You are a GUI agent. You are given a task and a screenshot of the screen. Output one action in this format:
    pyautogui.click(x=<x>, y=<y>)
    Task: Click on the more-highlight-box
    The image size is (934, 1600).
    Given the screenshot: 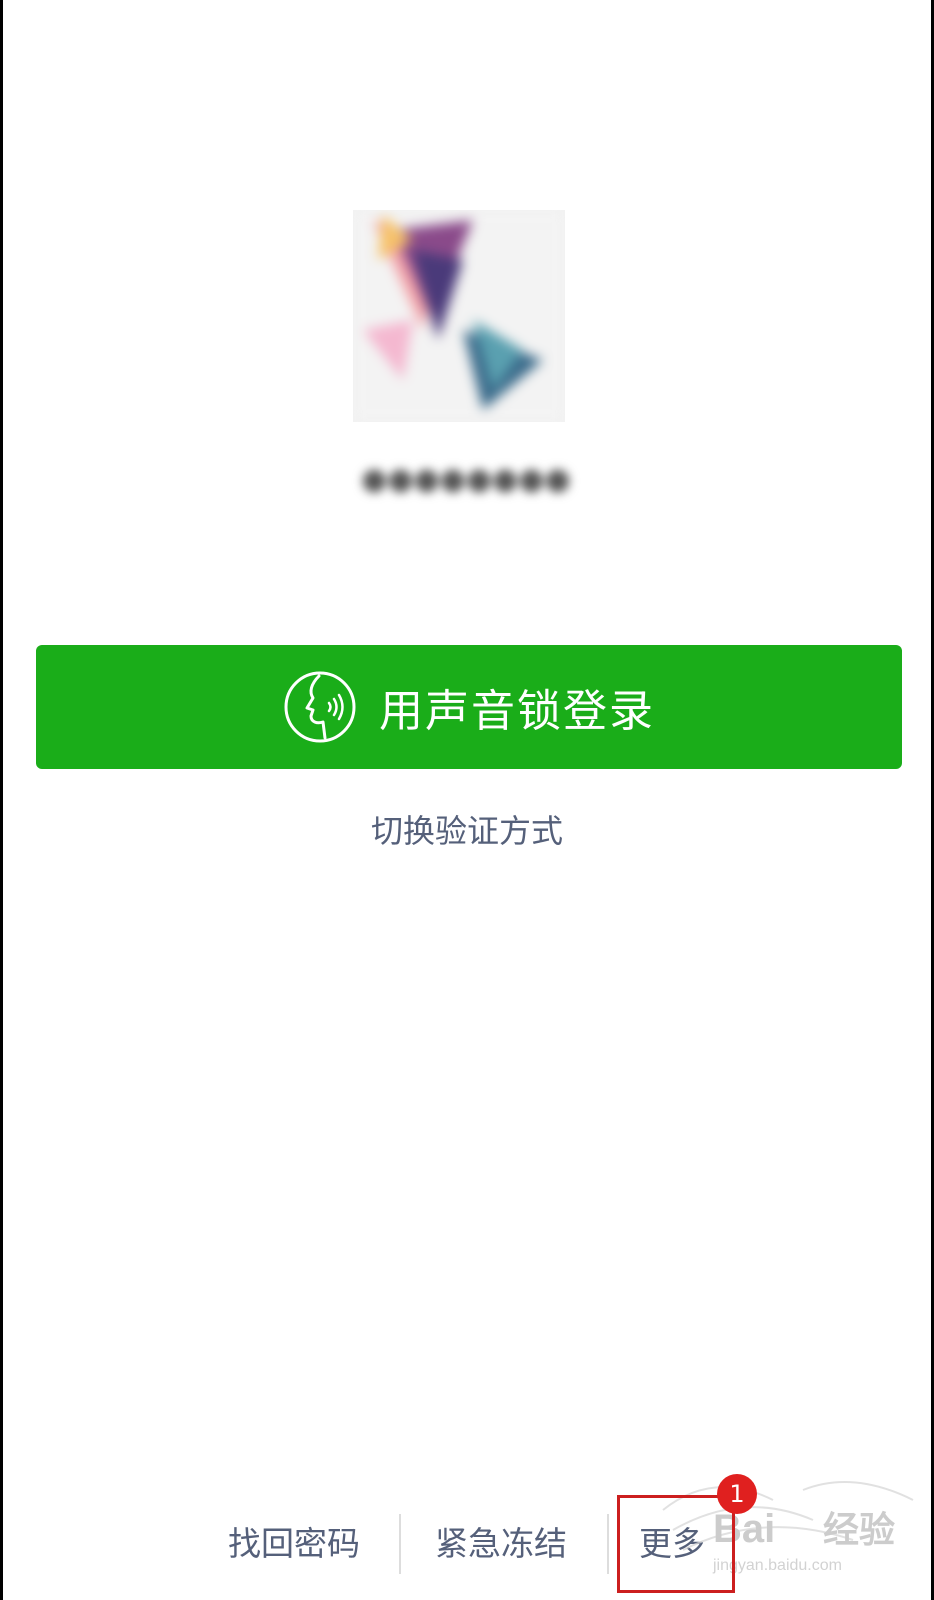 What is the action you would take?
    pyautogui.click(x=676, y=1544)
    